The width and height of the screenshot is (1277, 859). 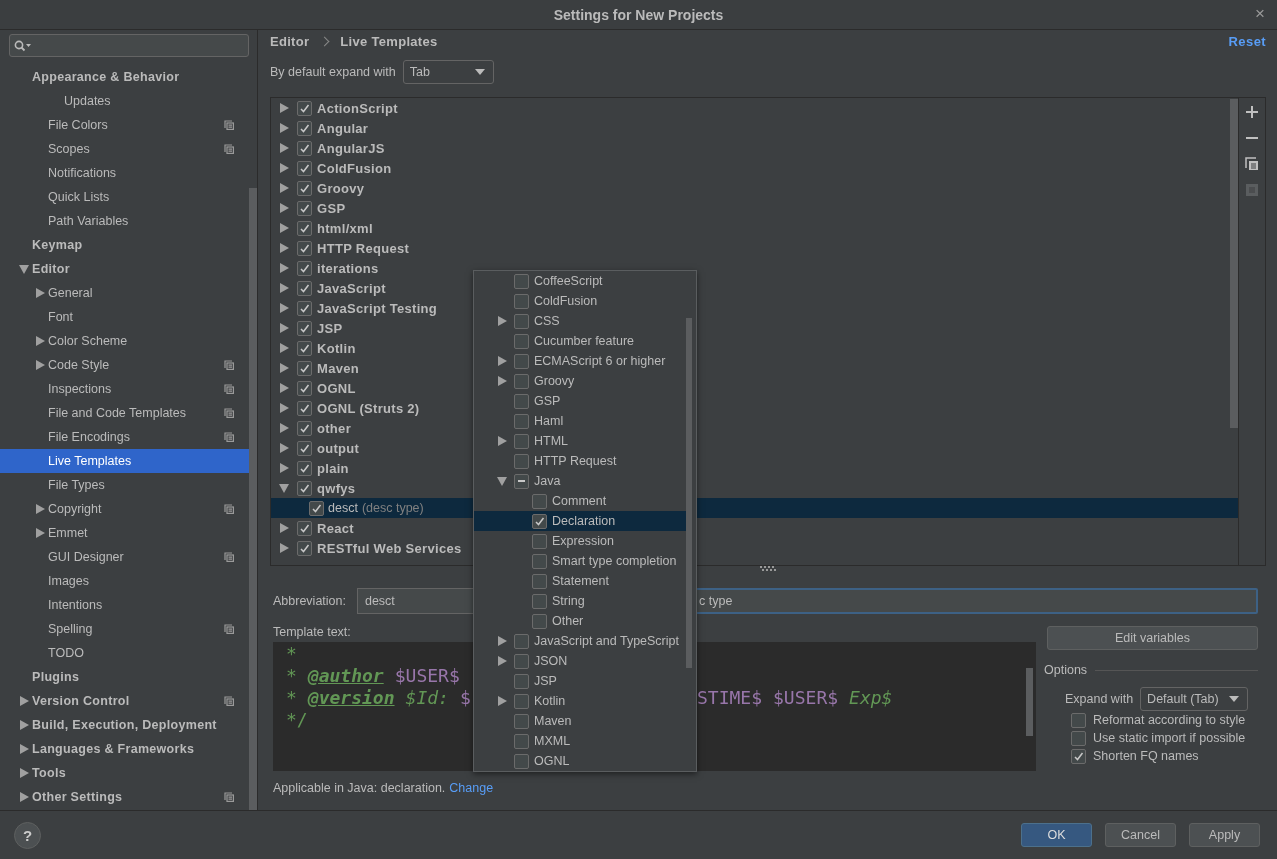 I want to click on code-token: @author, so click(x=345, y=675).